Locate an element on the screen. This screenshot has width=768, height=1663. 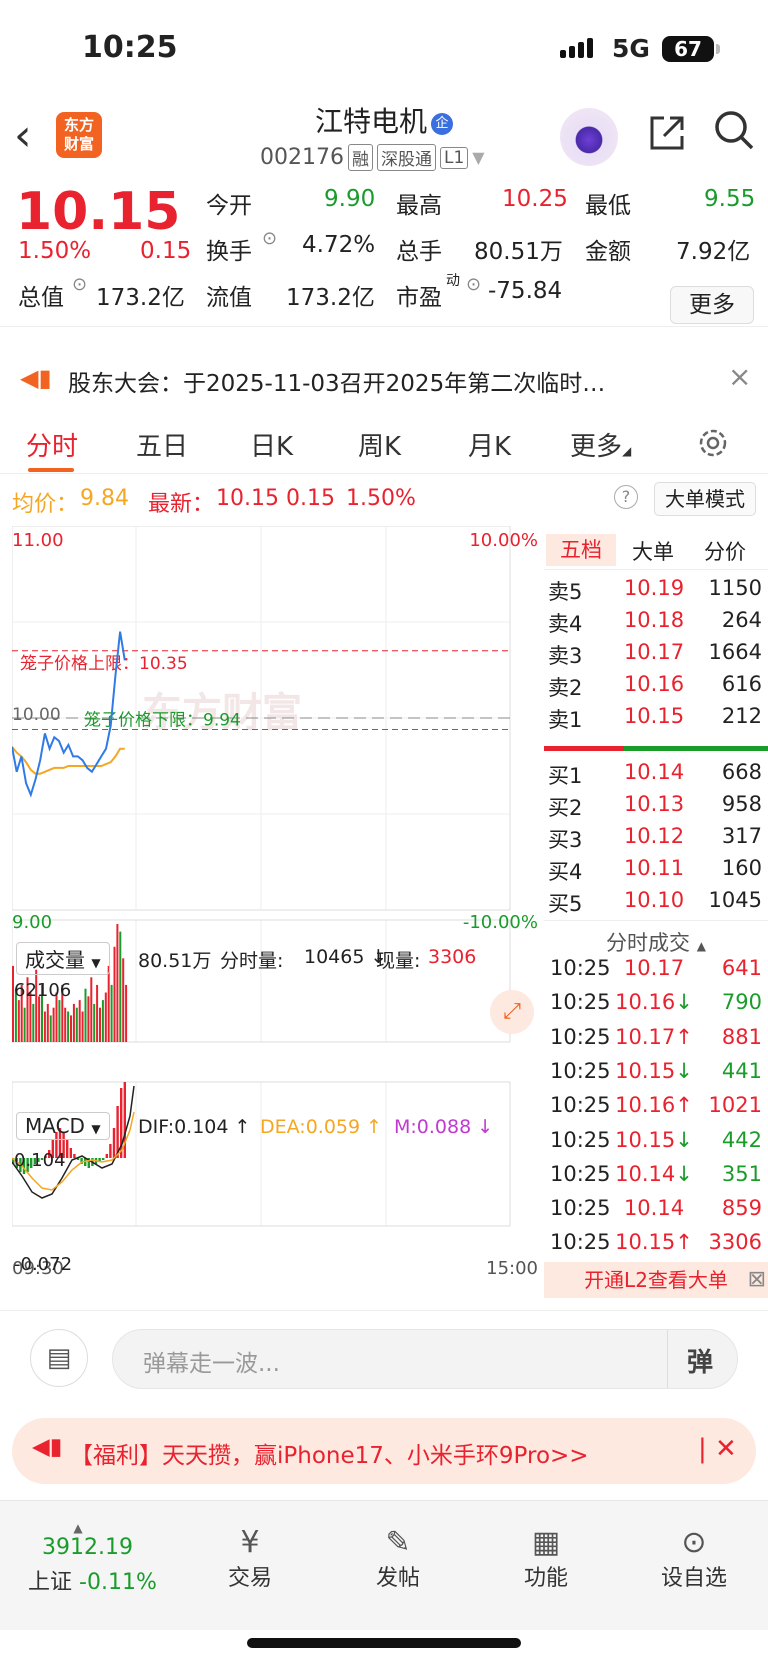
tab-five-day: 五日 is located at coordinates (162, 444).